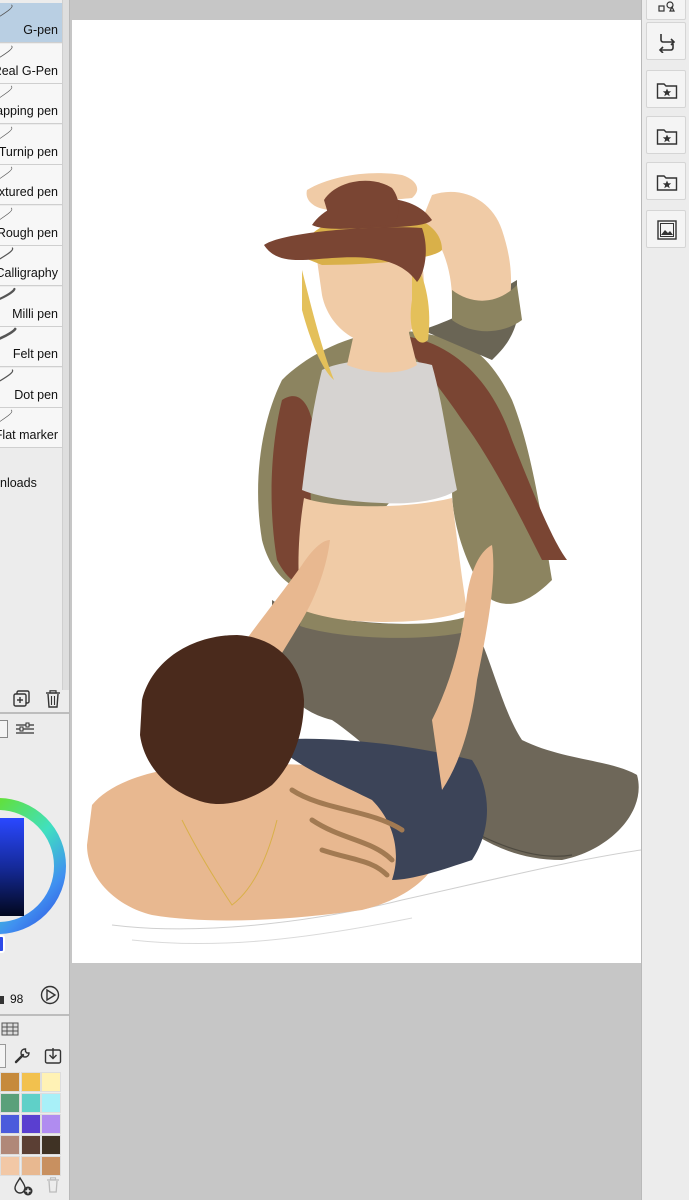  I want to click on image-material-button, so click(666, 229).